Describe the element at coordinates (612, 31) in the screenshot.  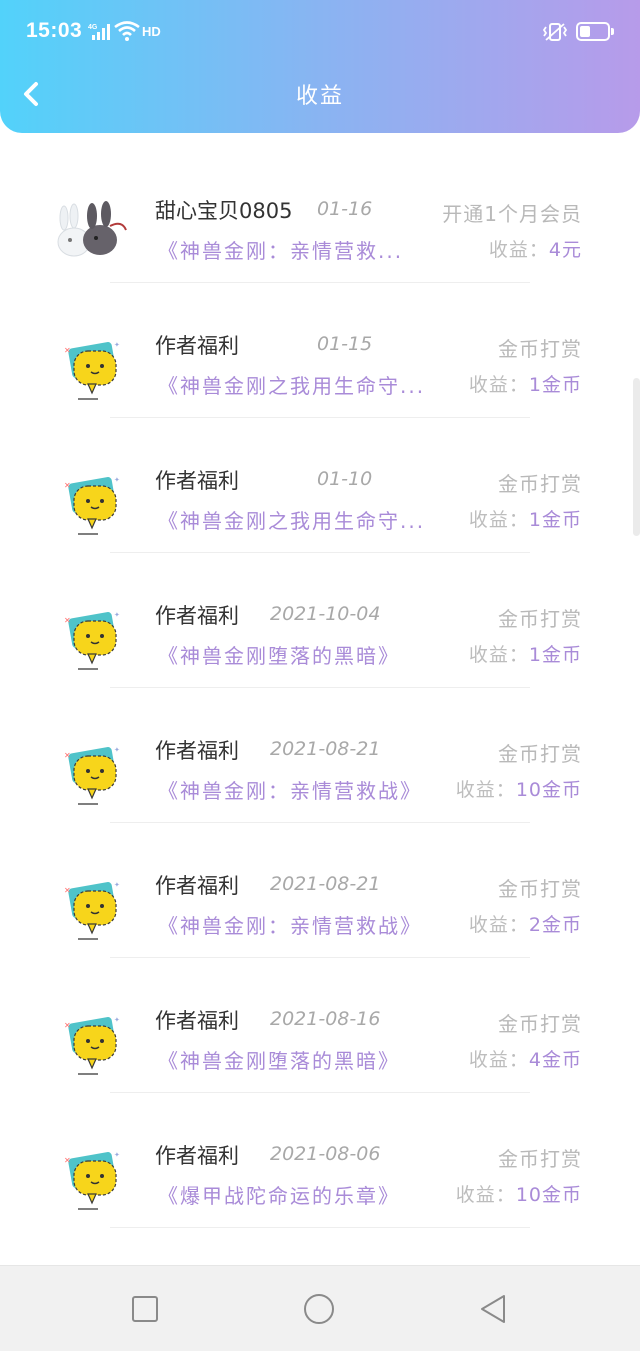
I see `battery-tip` at that location.